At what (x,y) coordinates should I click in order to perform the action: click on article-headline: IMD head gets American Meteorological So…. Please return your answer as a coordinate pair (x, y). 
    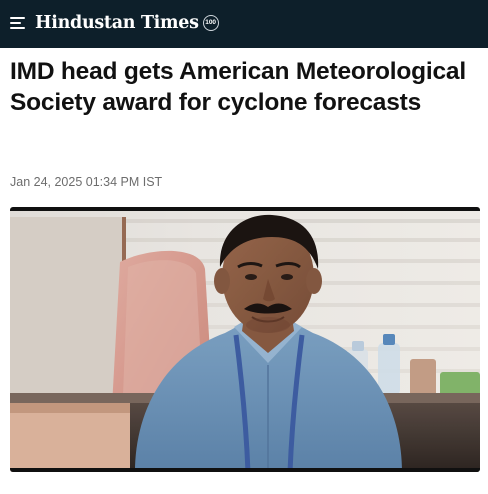
    Looking at the image, I should click on (238, 87).